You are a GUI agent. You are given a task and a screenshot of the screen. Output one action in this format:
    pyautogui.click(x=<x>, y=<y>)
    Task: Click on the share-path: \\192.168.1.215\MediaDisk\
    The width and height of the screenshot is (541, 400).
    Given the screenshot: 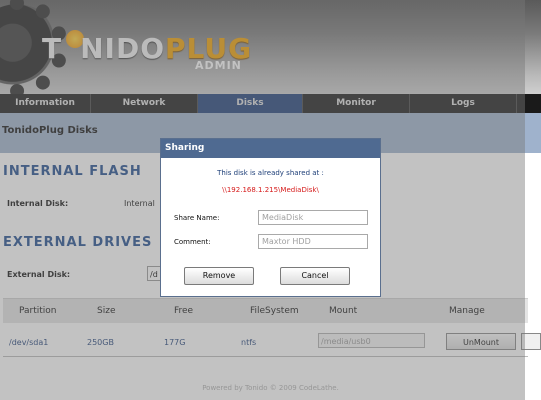 What is the action you would take?
    pyautogui.click(x=270, y=190)
    